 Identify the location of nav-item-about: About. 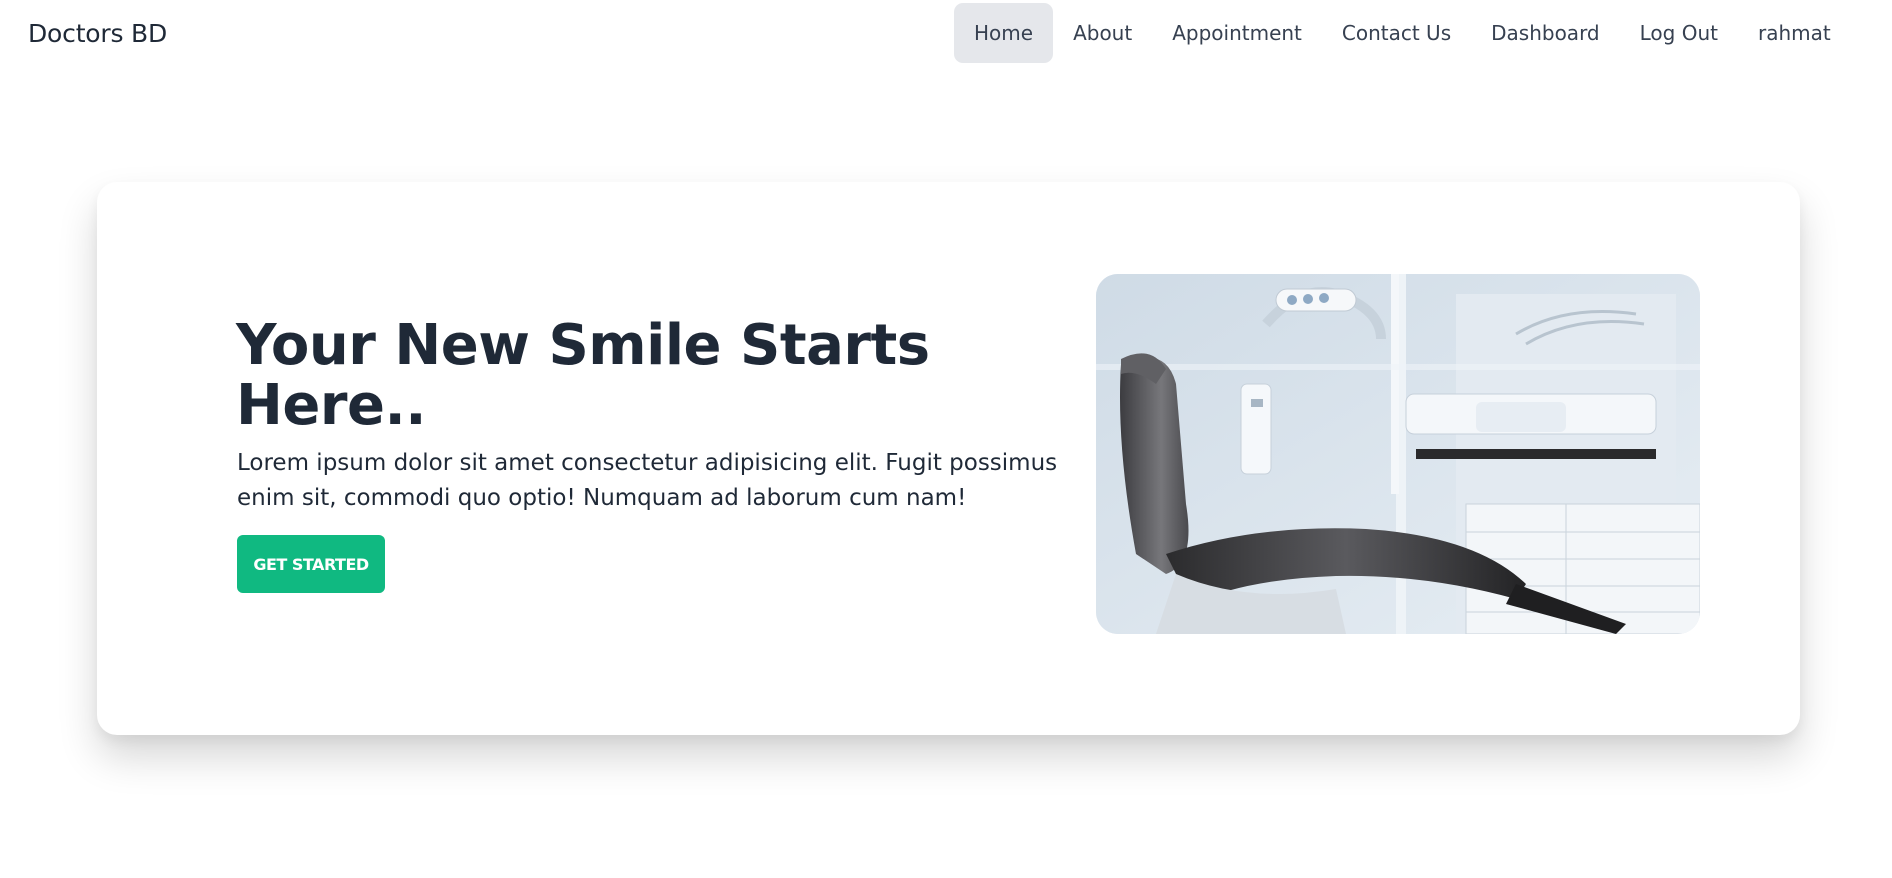
(1102, 33).